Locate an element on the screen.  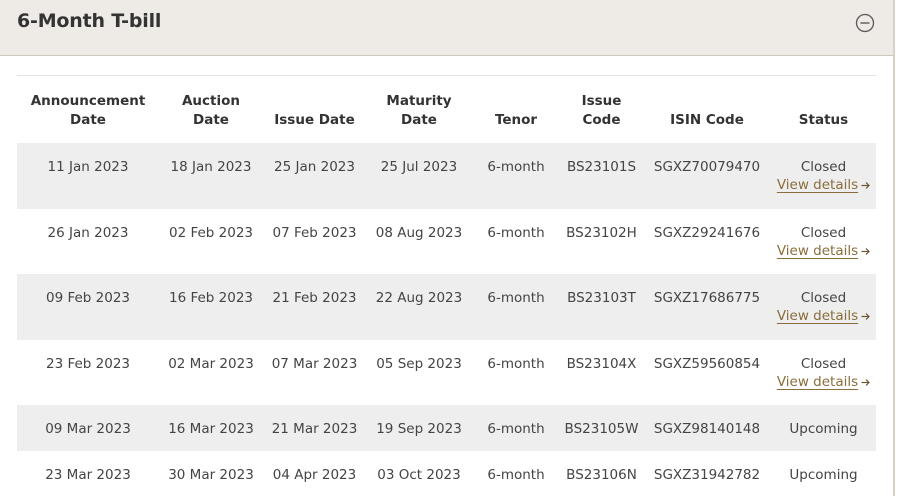
column-header-auction-date: Auction Date is located at coordinates (211, 111).